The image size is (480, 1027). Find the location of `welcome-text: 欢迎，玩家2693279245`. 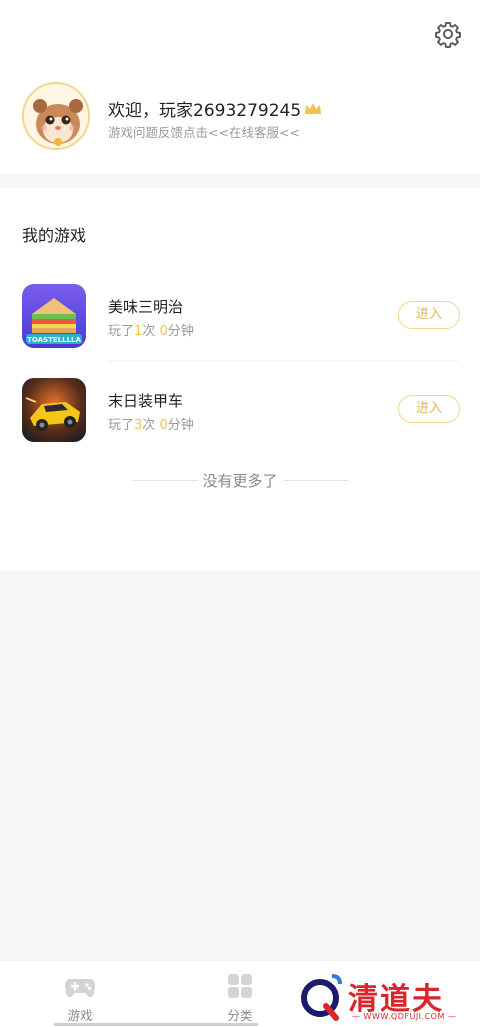

welcome-text: 欢迎，玩家2693279245 is located at coordinates (215, 108).